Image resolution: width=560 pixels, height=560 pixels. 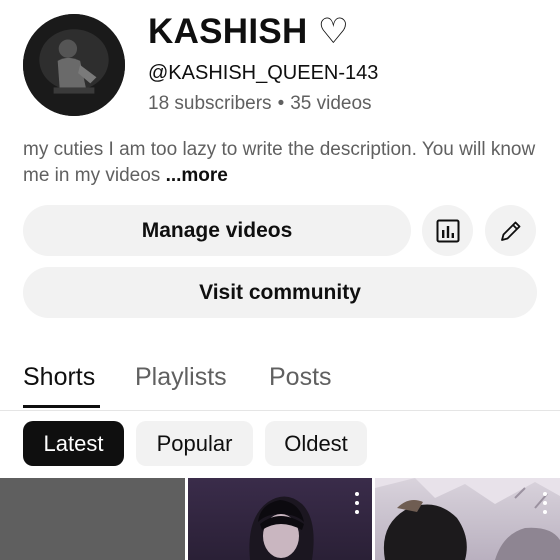 I want to click on channel-avatar, so click(x=74, y=65).